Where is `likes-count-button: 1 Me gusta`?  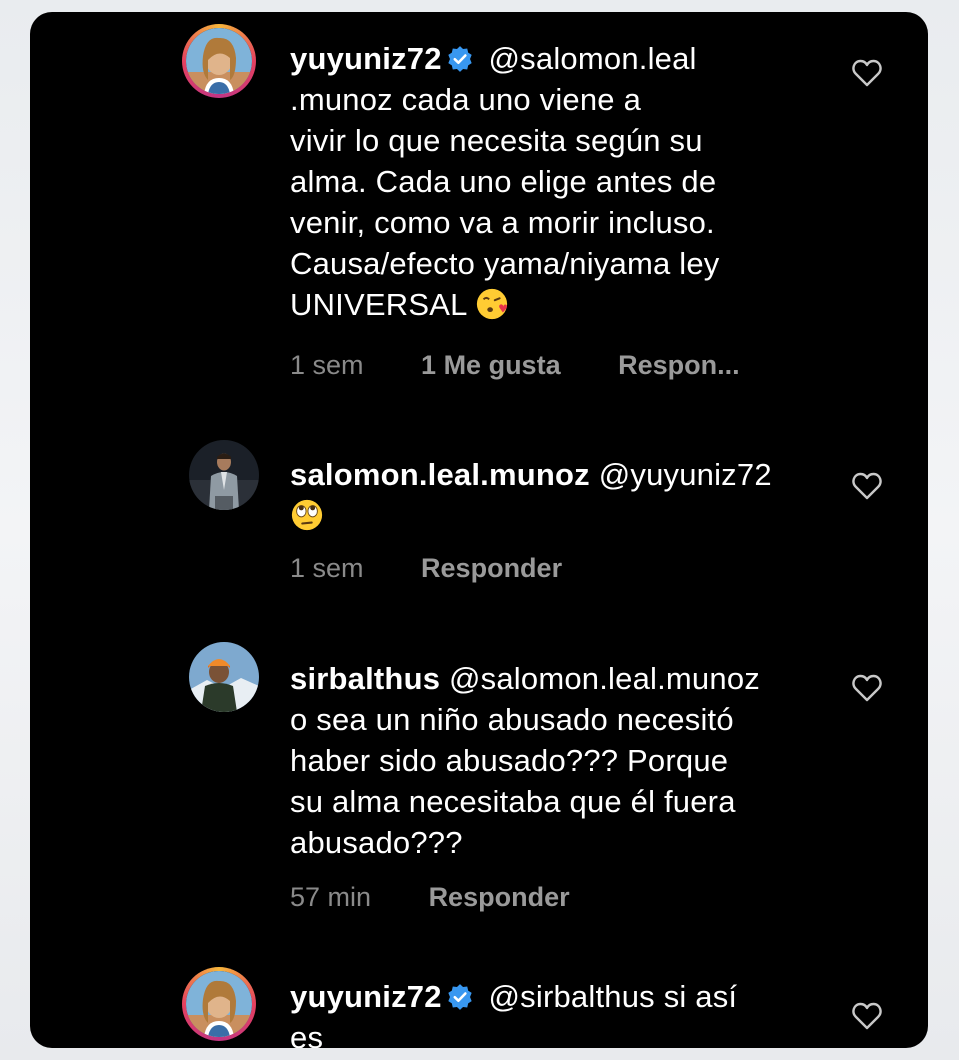
likes-count-button: 1 Me gusta is located at coordinates (491, 365).